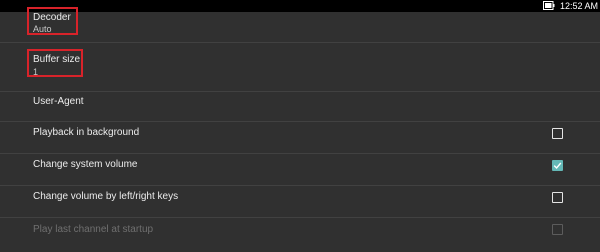 The width and height of the screenshot is (600, 252). I want to click on status-bar: 12:52 AM, so click(300, 6).